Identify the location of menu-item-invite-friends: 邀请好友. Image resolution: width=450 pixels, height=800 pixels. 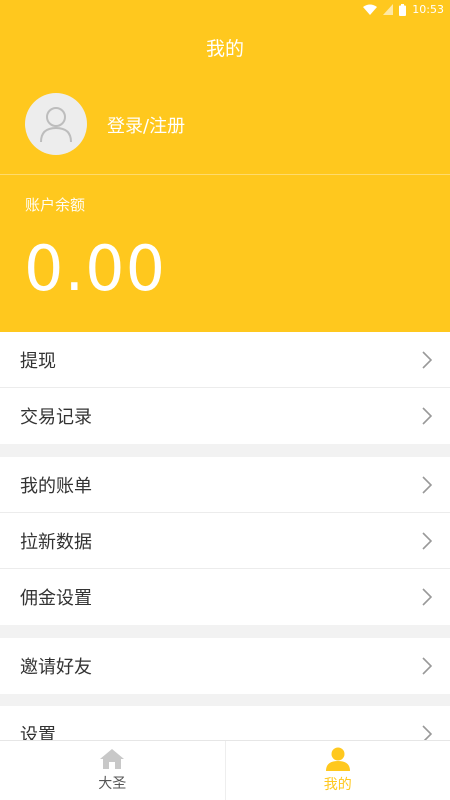
(225, 666).